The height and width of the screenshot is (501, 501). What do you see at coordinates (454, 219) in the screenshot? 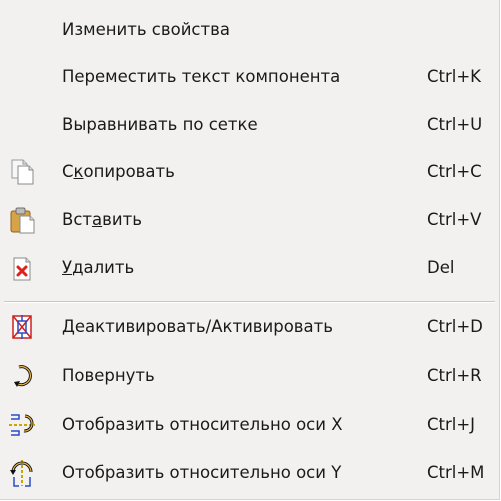
I see `menu-item-shortcut: Ctrl+V` at bounding box center [454, 219].